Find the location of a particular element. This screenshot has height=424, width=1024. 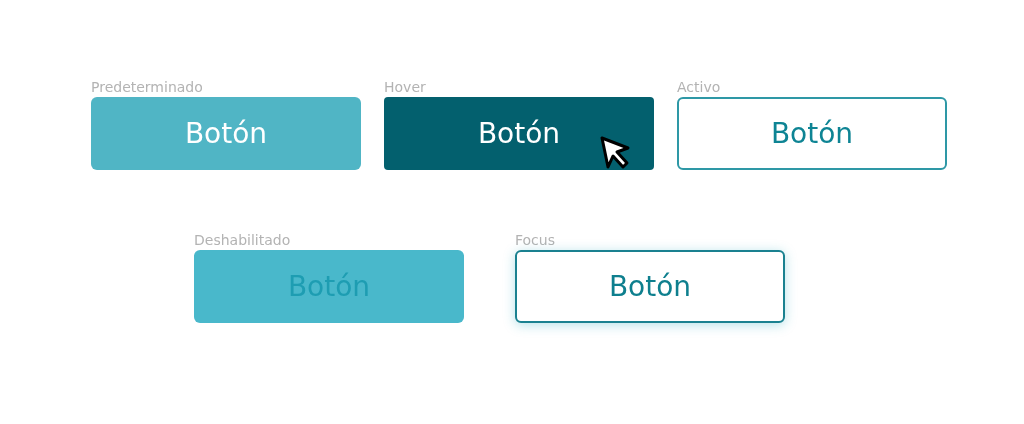

state-caption: Predeterminado is located at coordinates (147, 88).